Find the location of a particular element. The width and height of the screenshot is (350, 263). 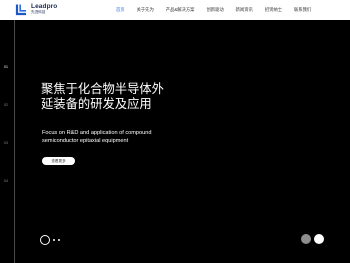

brand-logo: Leadpro 先进科技 is located at coordinates (36, 9).